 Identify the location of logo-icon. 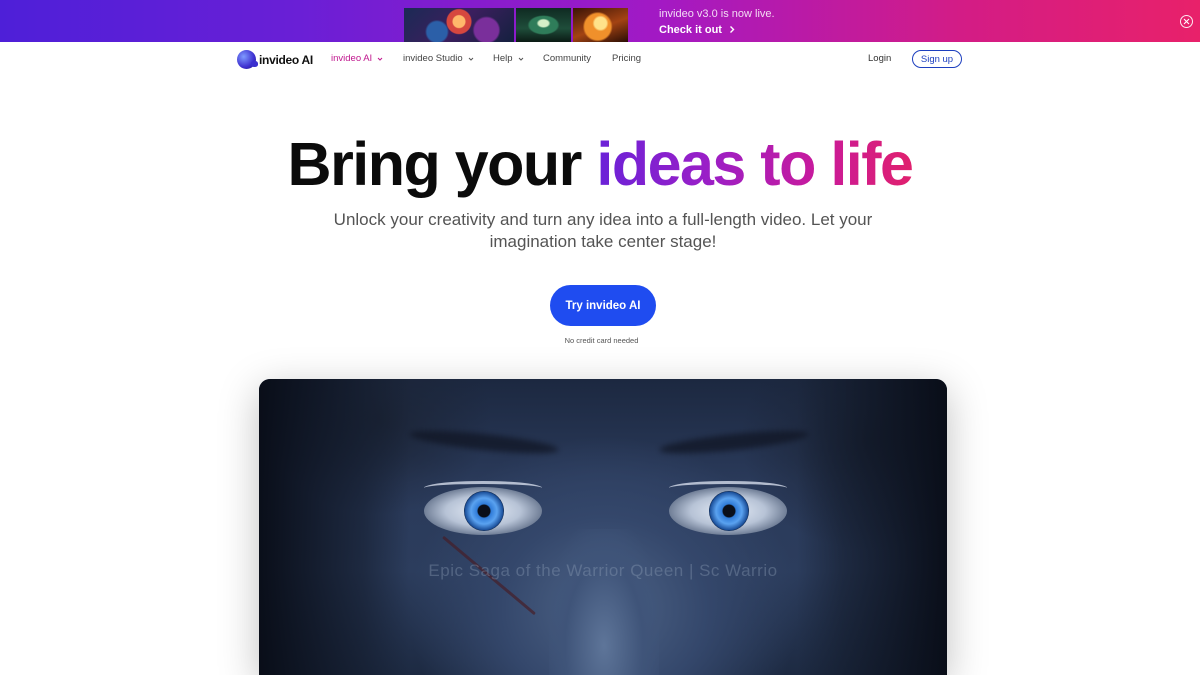
(247, 59).